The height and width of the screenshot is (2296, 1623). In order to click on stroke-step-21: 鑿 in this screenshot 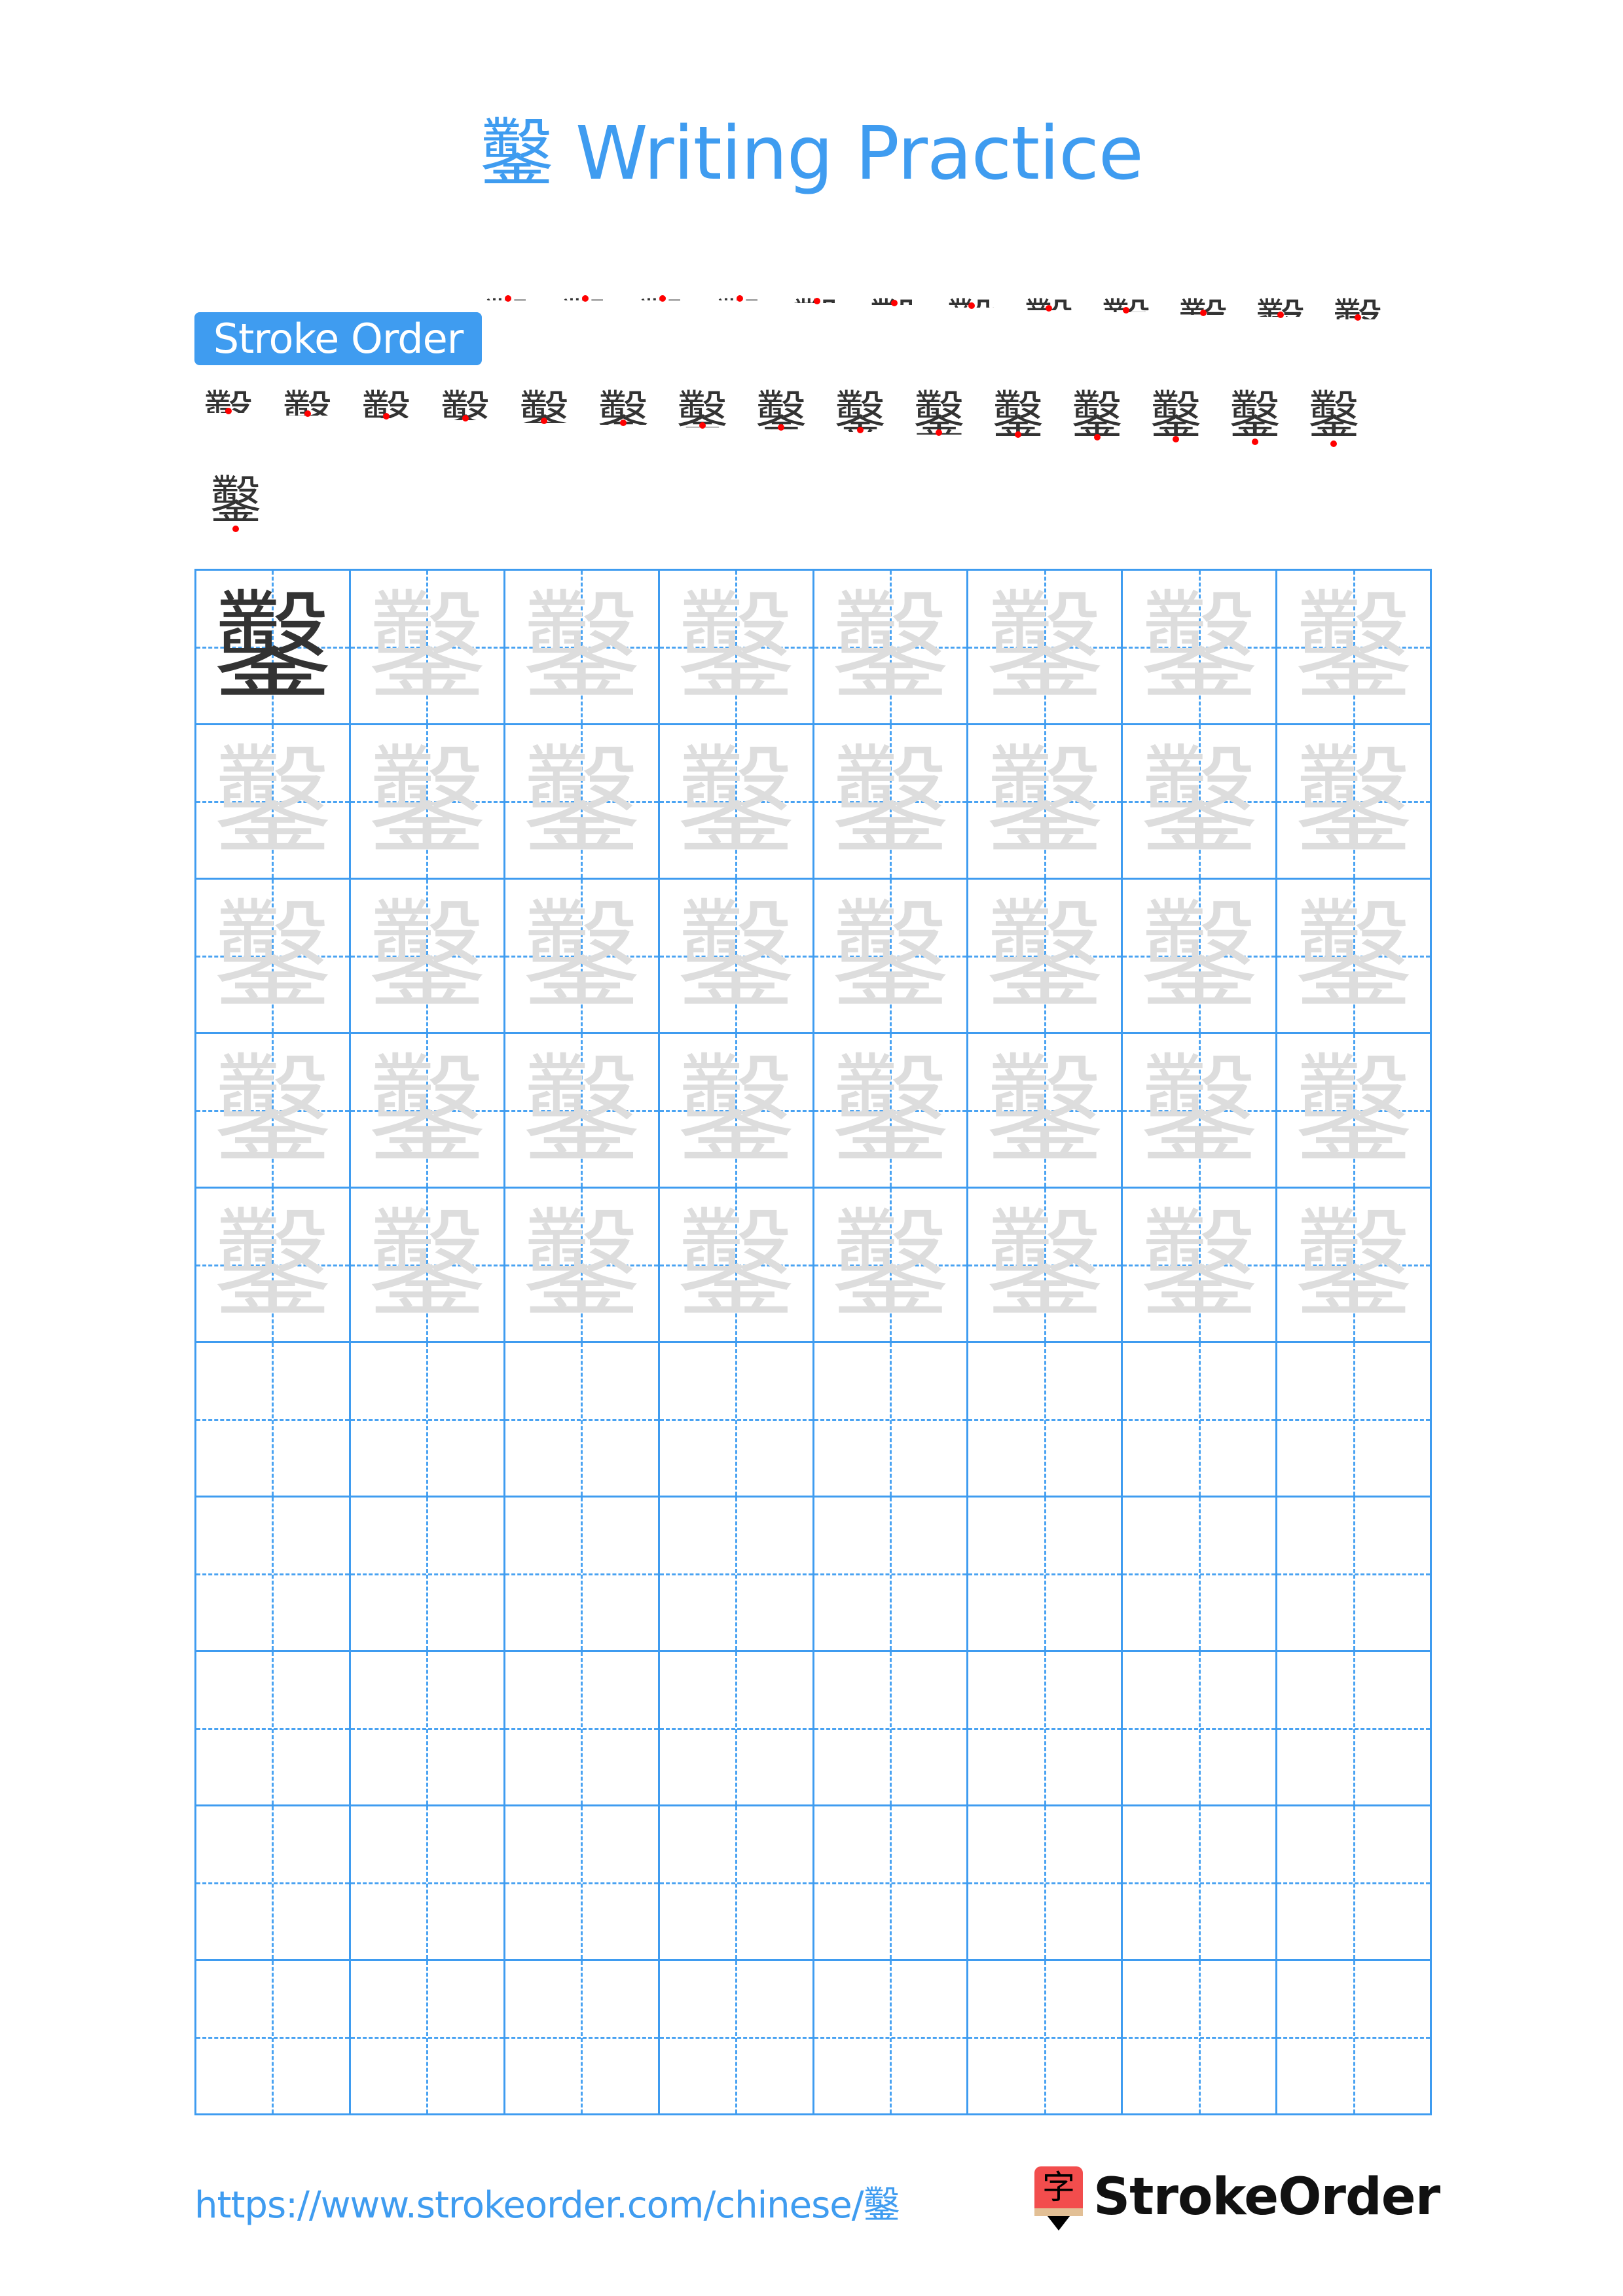, I will do `click(860, 415)`.